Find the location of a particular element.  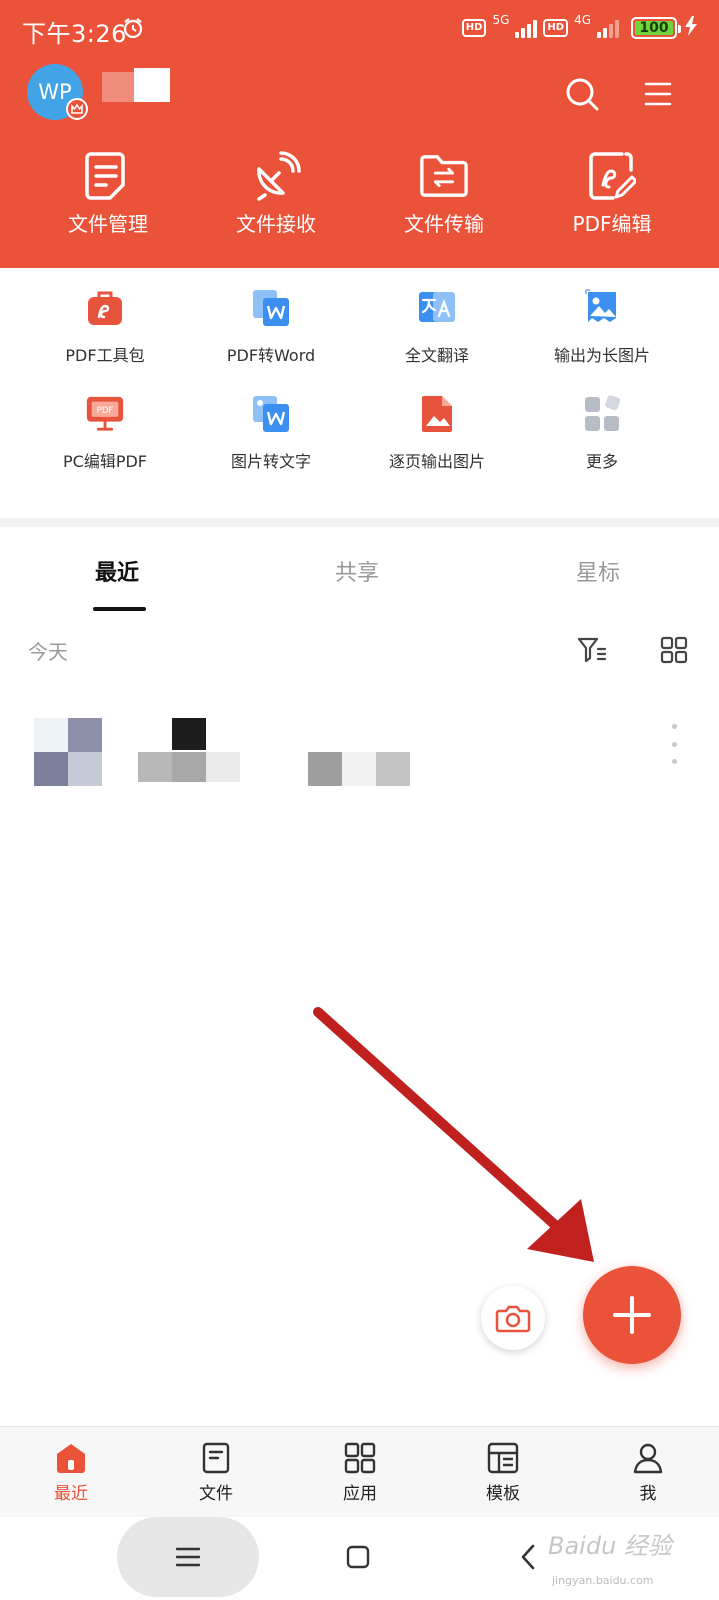

network-5g-label: 5G is located at coordinates (501, 20).